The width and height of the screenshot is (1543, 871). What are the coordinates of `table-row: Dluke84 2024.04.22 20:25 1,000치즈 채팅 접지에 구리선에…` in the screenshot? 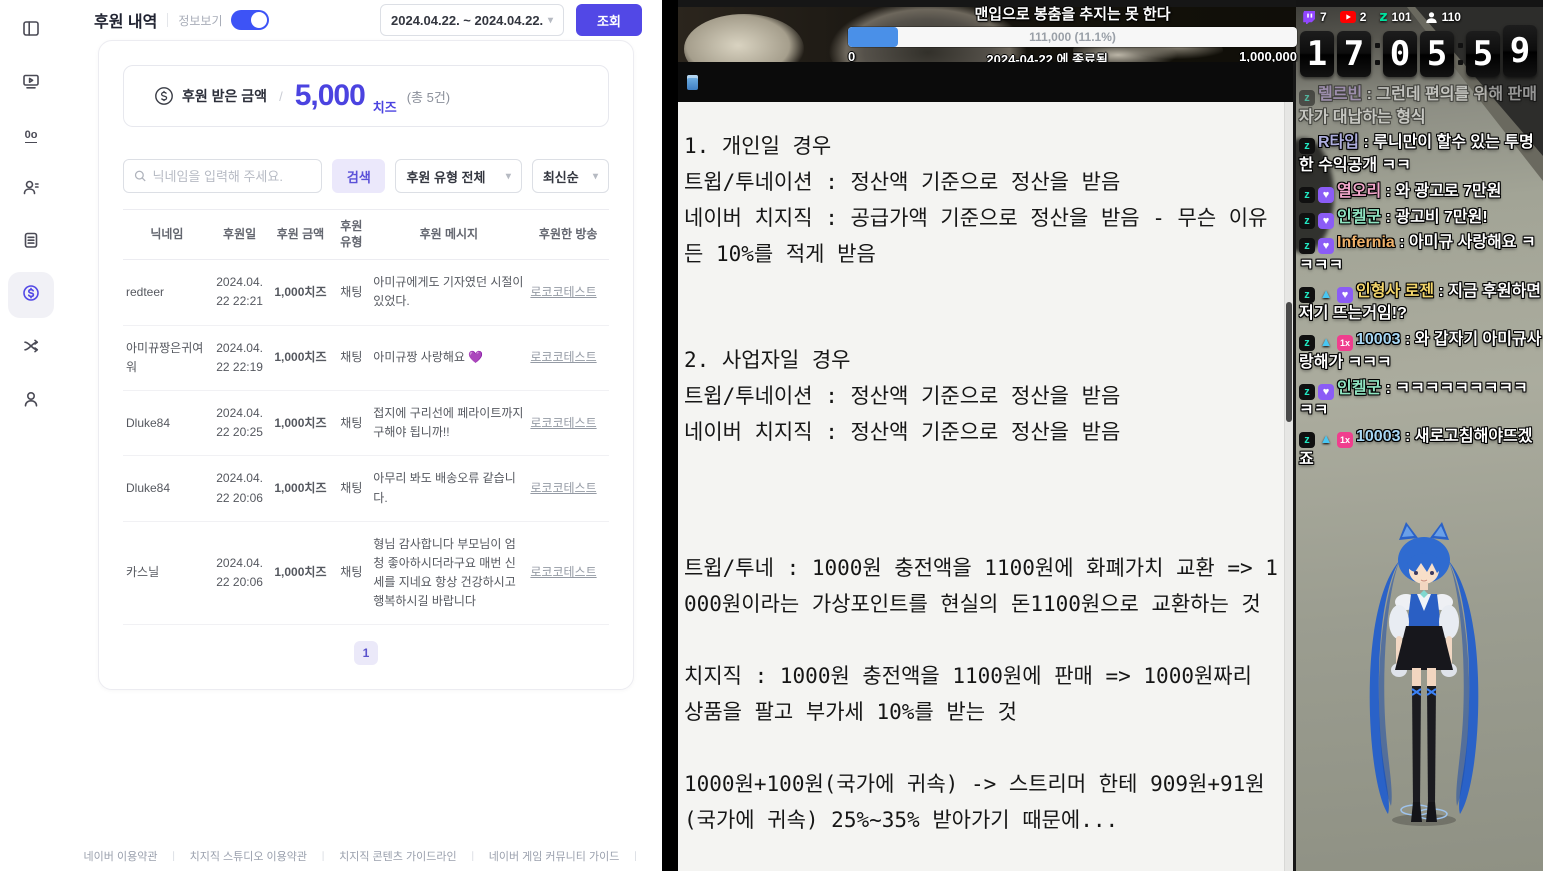 It's located at (366, 423).